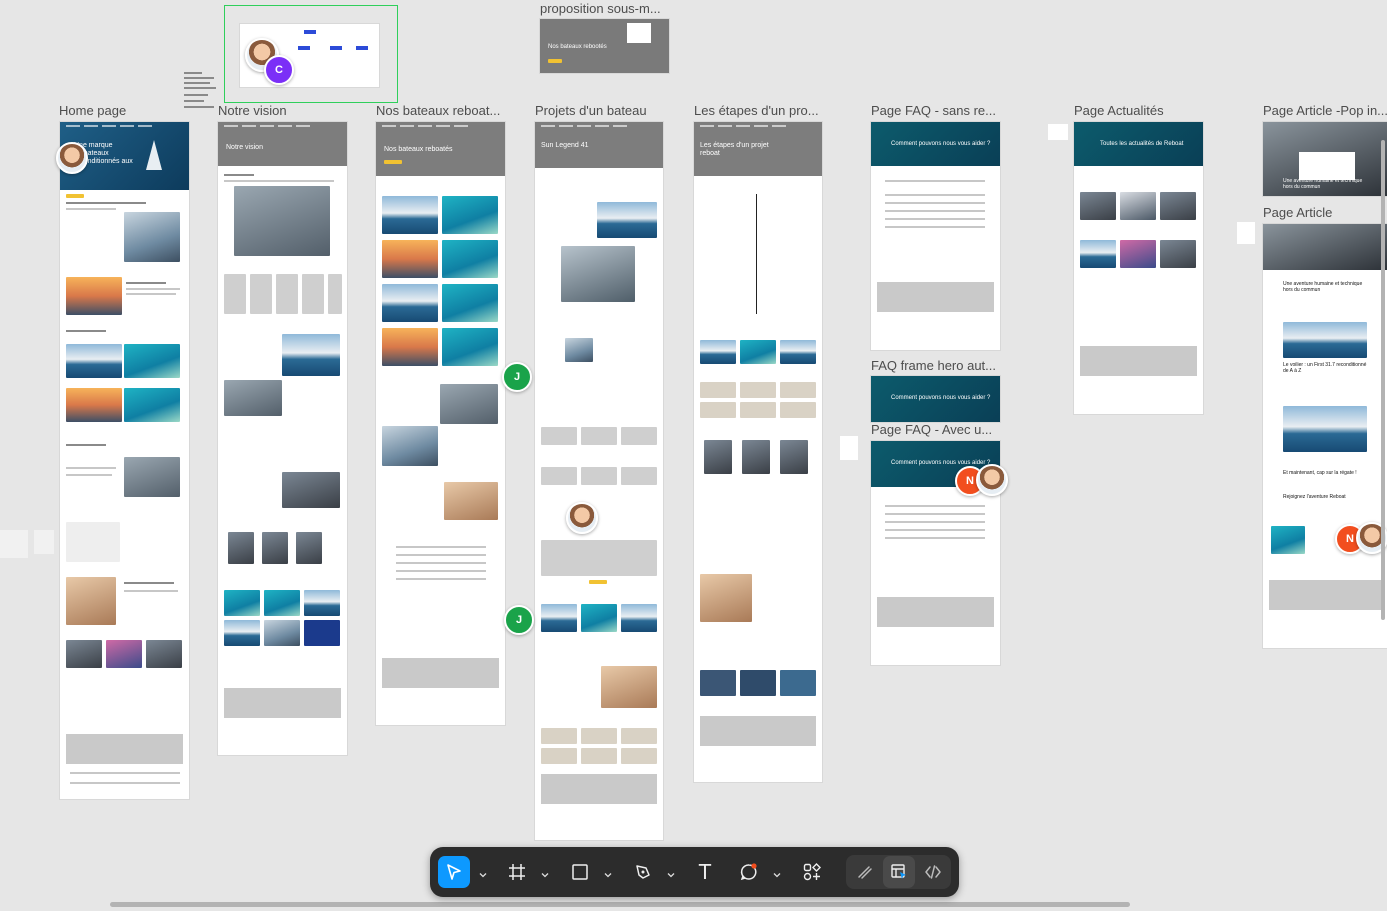 Image resolution: width=1387 pixels, height=911 pixels. I want to click on text-tool-button: T, so click(705, 872).